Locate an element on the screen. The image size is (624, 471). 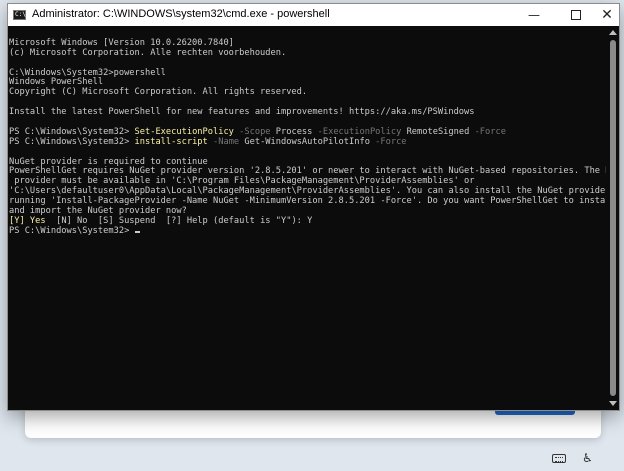
cmdlet-name: install-script is located at coordinates (171, 141).